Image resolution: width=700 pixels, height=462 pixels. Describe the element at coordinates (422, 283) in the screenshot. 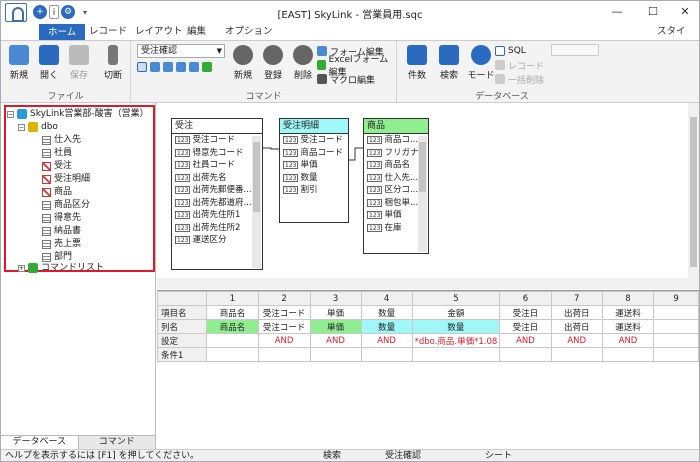

I see `diagram-horizontal-scrollbar` at that location.